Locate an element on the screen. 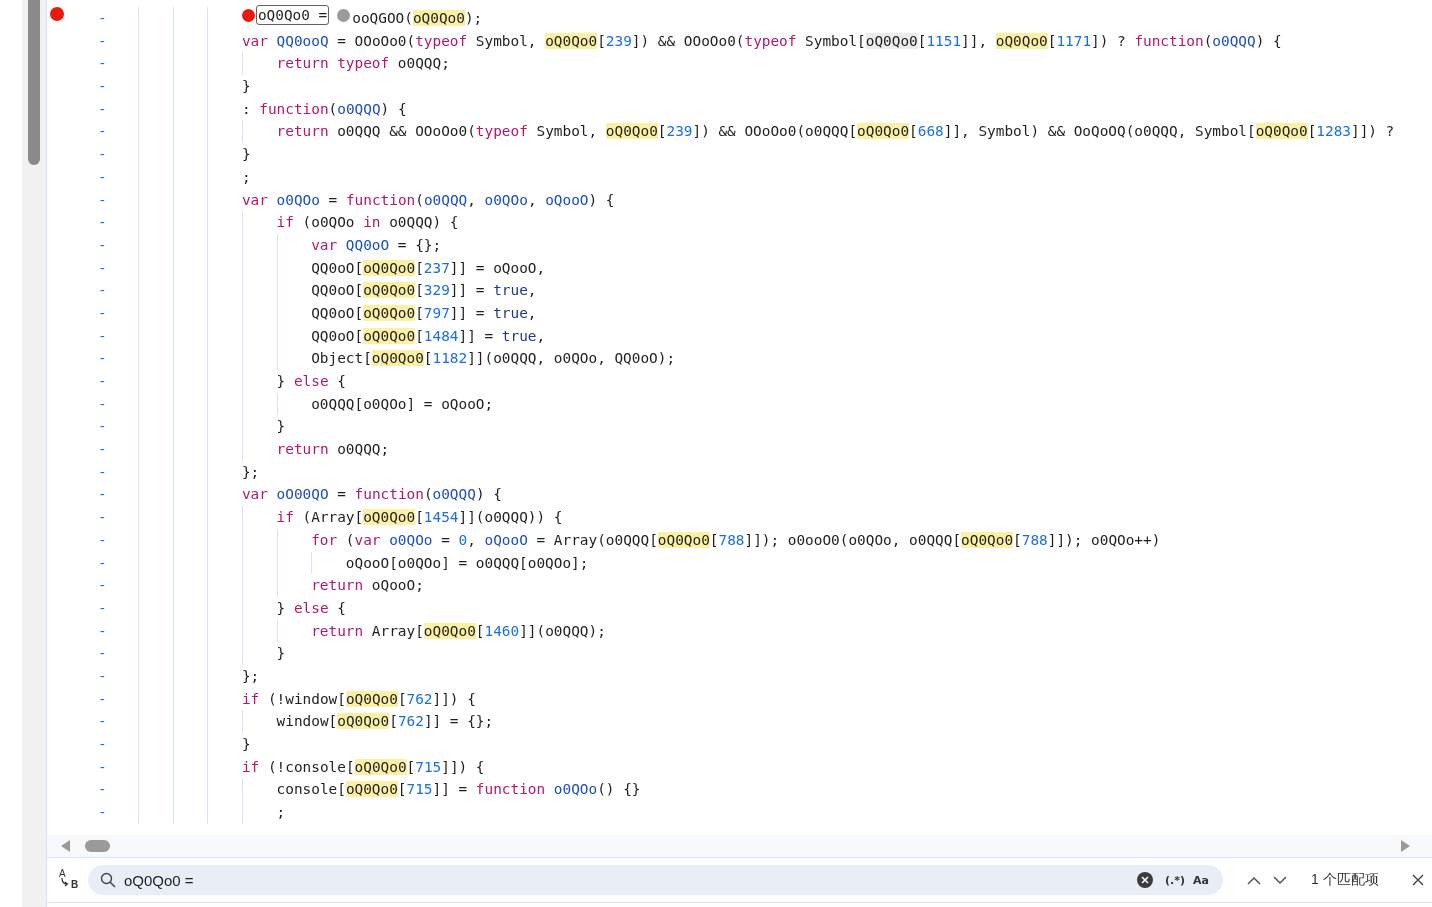  search-field: oQ0Qo0 = (.*) Aa is located at coordinates (655, 880).